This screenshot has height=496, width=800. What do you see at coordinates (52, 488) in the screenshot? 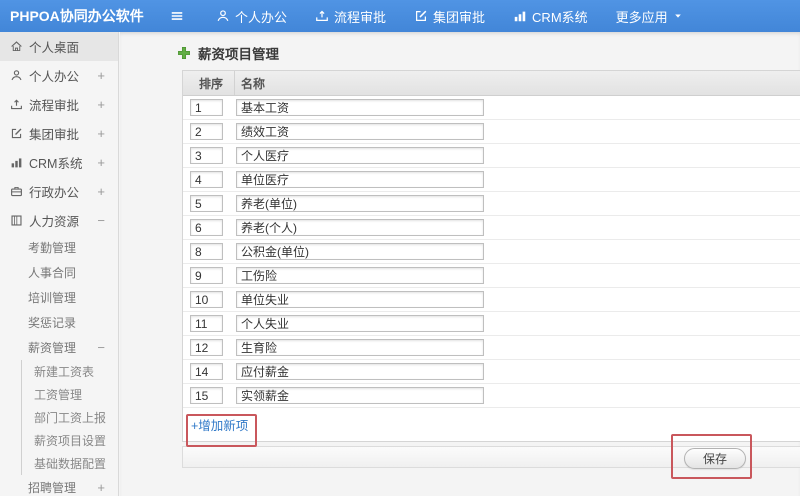
I see `sidebar-item-label: 招聘管理` at bounding box center [52, 488].